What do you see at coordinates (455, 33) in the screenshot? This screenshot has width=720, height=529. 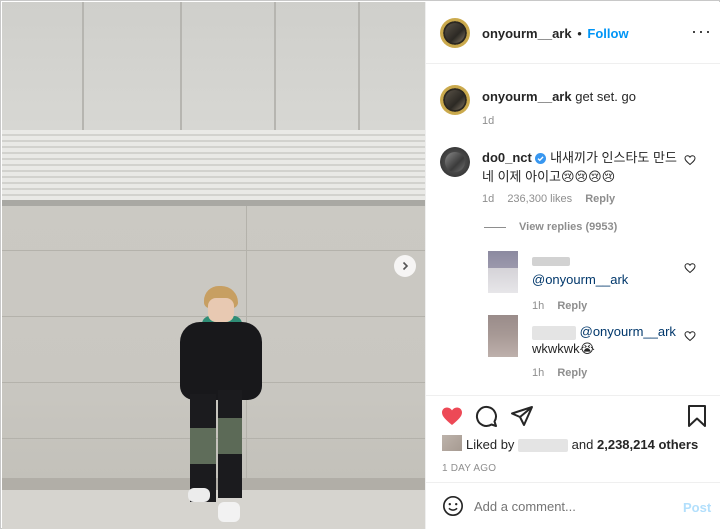 I see `author-avatar` at bounding box center [455, 33].